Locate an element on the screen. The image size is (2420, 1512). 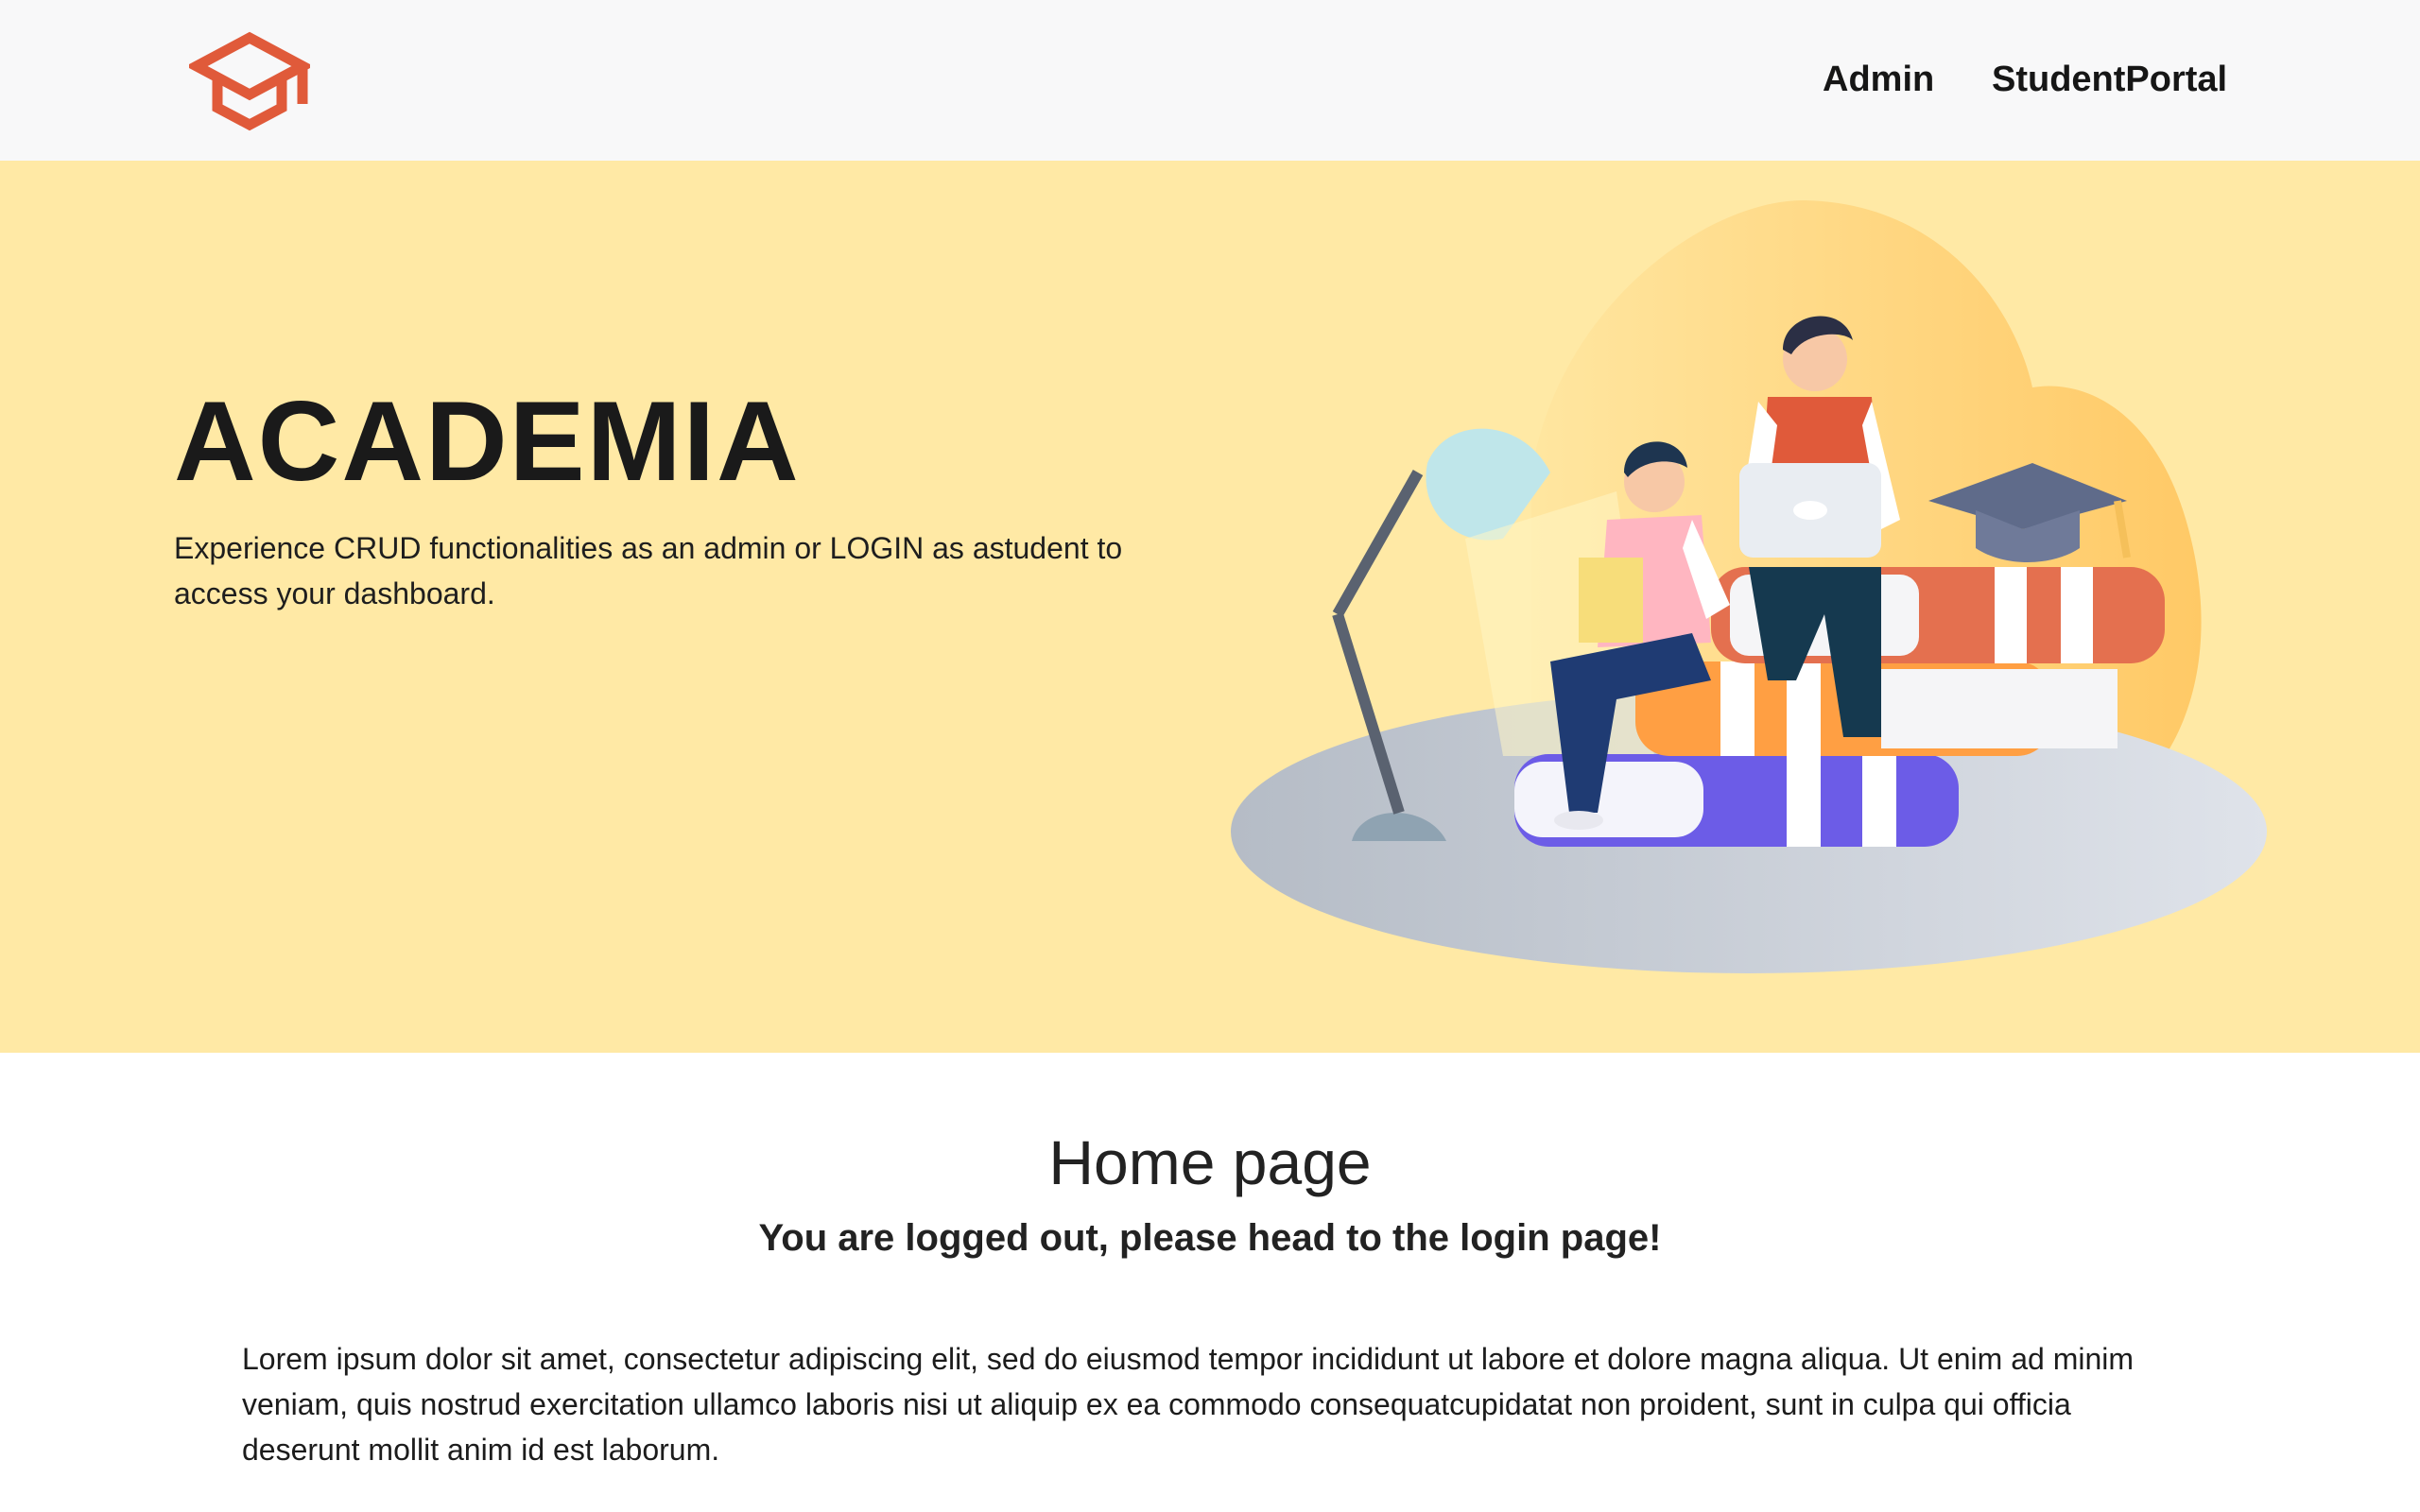
graduation-cap-icon is located at coordinates (249, 80).